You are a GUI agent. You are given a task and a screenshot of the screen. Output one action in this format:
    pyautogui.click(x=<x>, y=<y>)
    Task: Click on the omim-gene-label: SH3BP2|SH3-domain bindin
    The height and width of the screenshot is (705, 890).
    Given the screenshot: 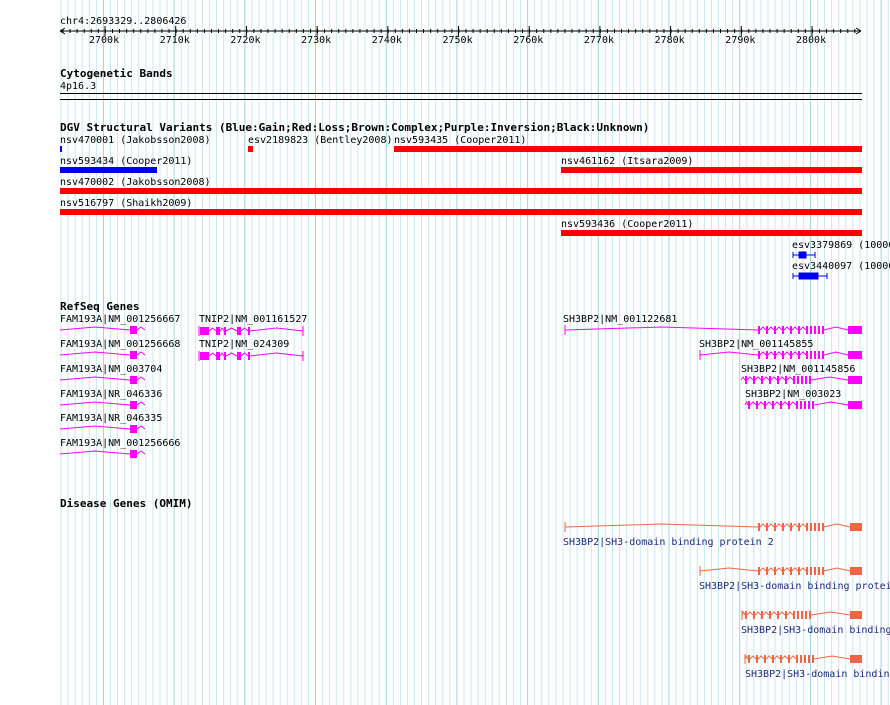 What is the action you would take?
    pyautogui.click(x=817, y=674)
    